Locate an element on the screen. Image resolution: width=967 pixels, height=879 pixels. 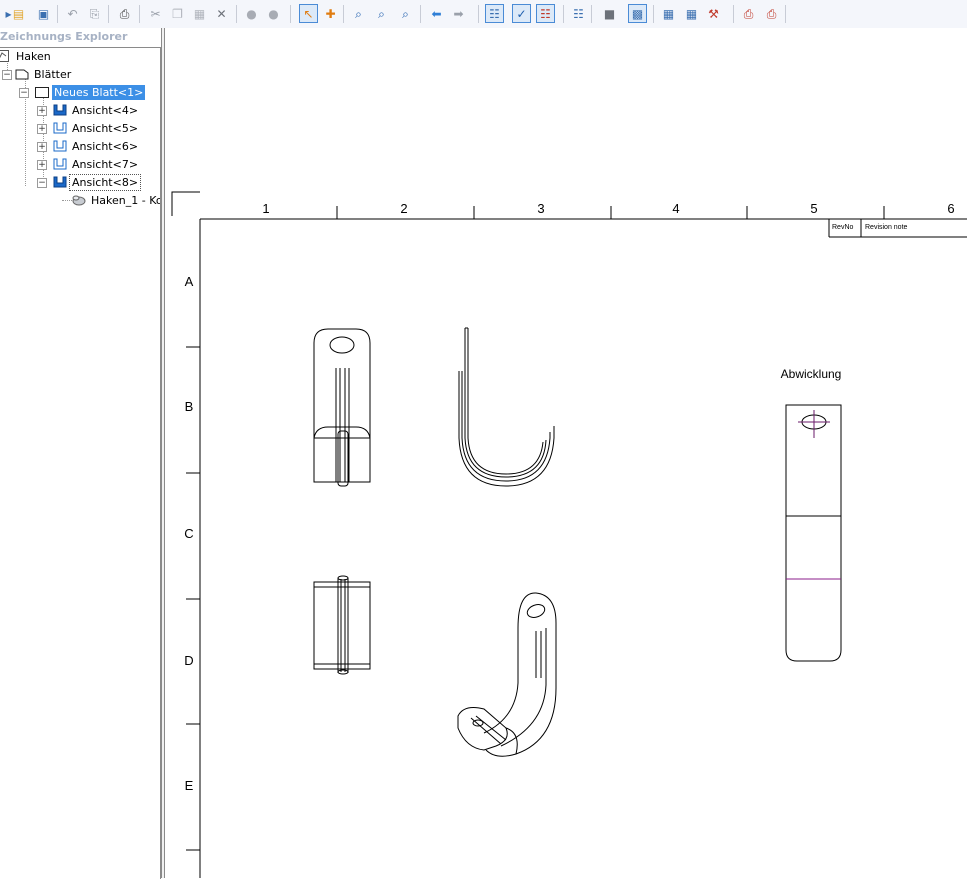
zone-row-label: B is located at coordinates (189, 406).